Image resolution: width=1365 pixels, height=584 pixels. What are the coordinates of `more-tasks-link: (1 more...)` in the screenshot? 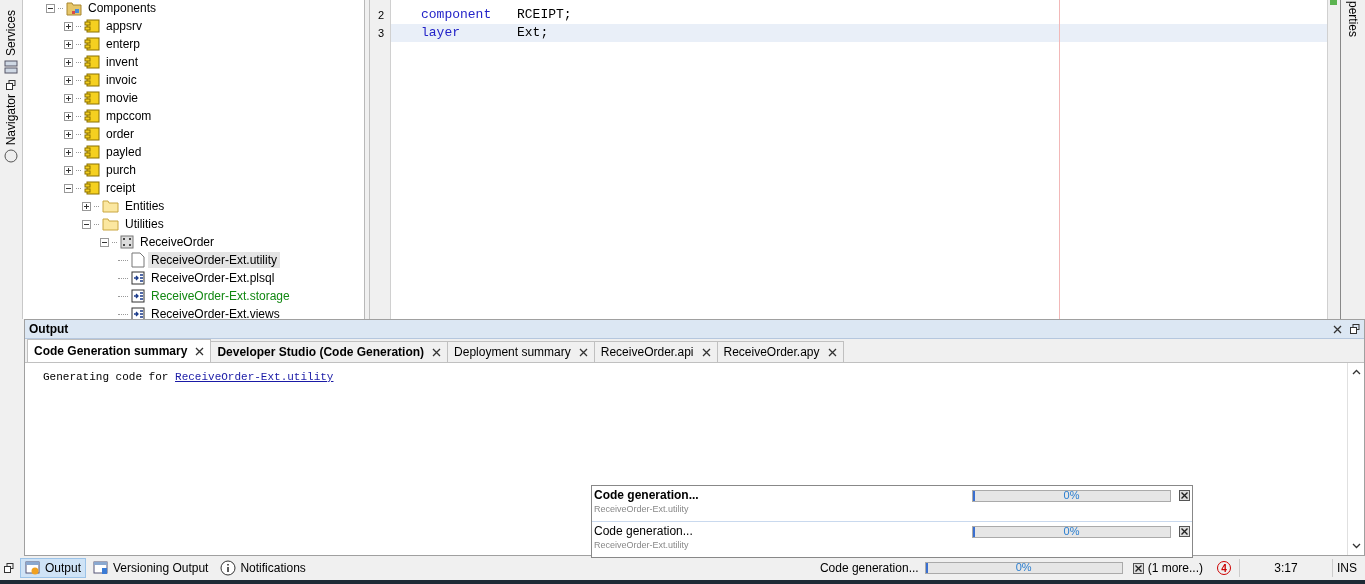 It's located at (1175, 568).